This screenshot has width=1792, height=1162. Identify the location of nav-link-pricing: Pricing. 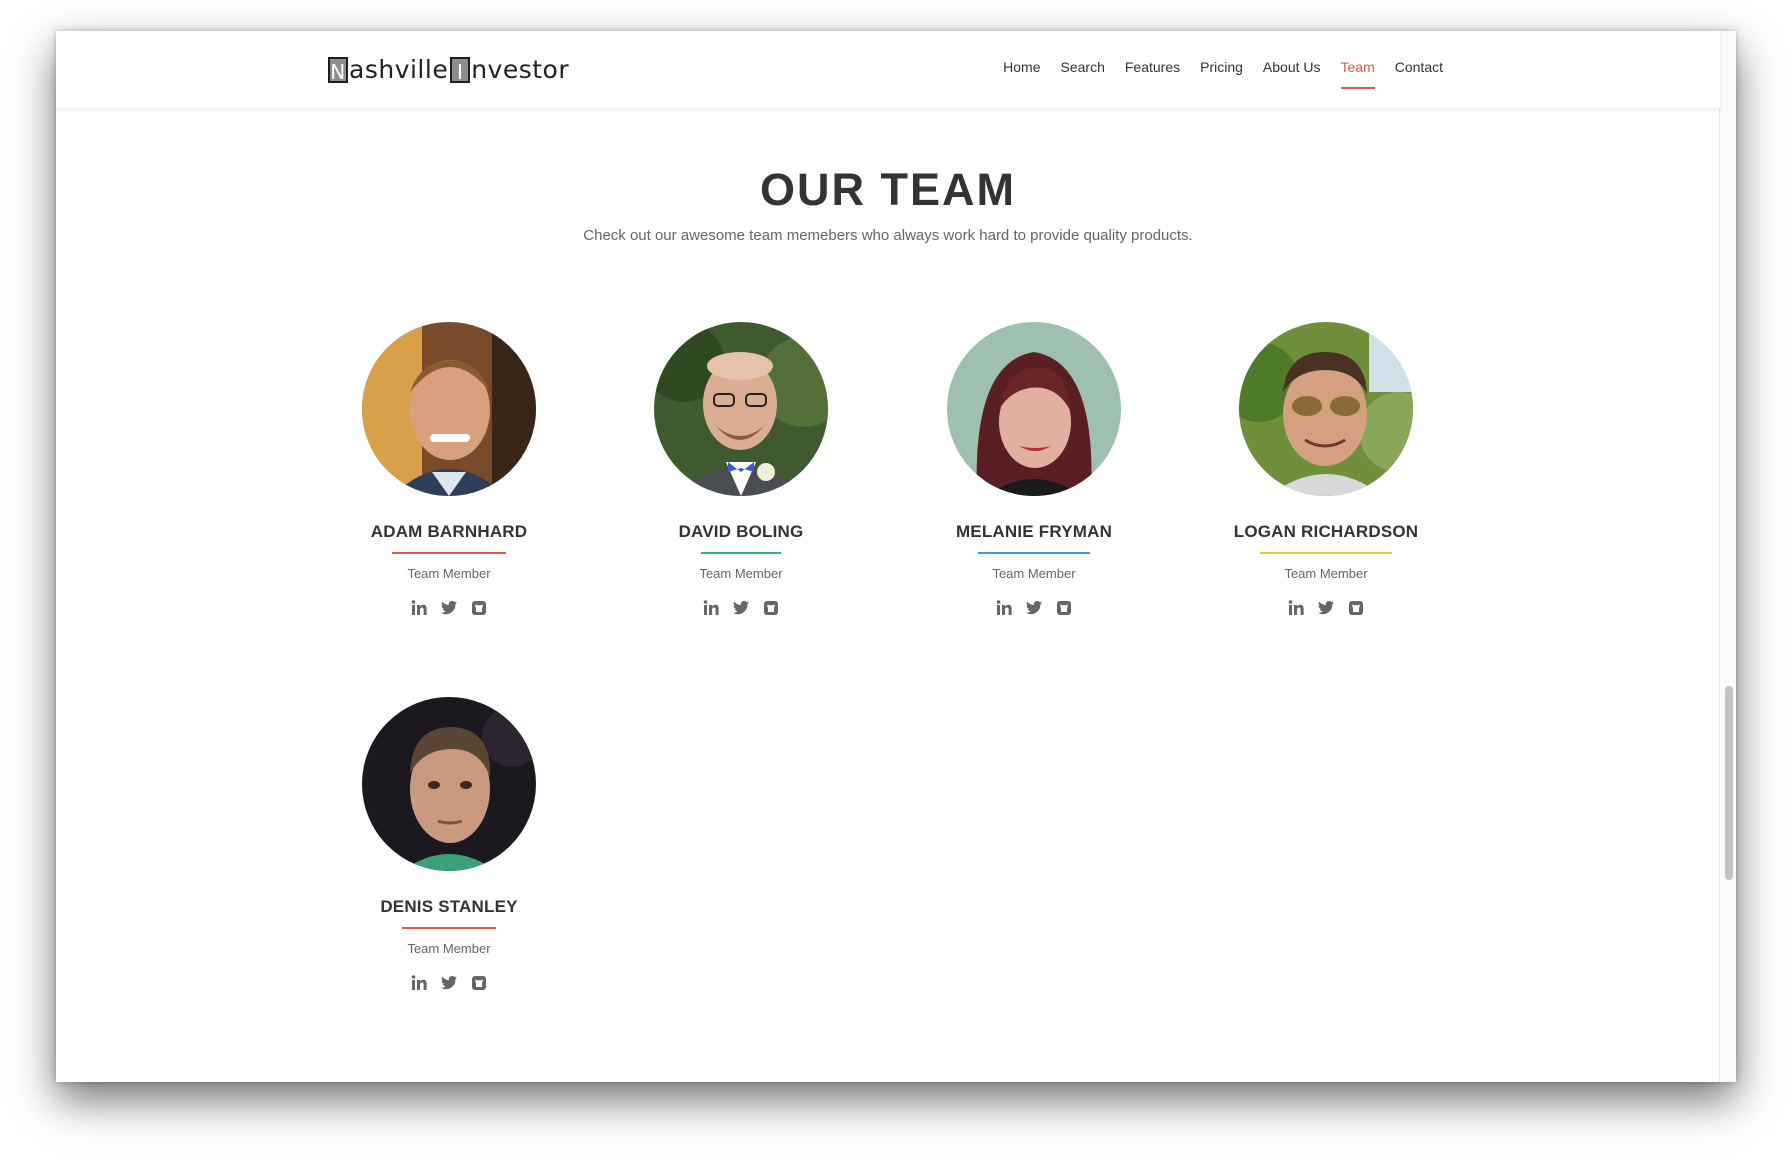
(1221, 70).